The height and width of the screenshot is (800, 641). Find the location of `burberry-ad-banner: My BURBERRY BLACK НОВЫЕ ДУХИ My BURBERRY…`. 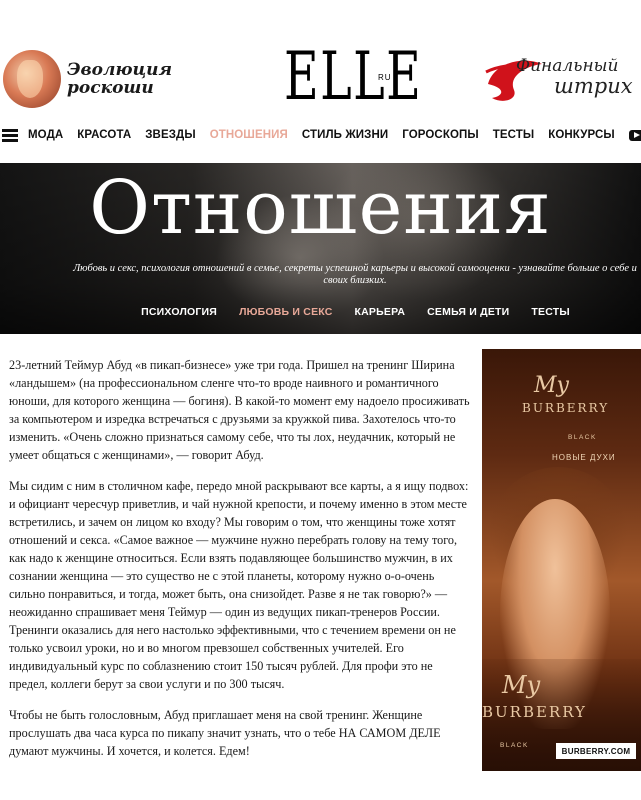

burberry-ad-banner: My BURBERRY BLACK НОВЫЕ ДУХИ My BURBERRY… is located at coordinates (561, 560).